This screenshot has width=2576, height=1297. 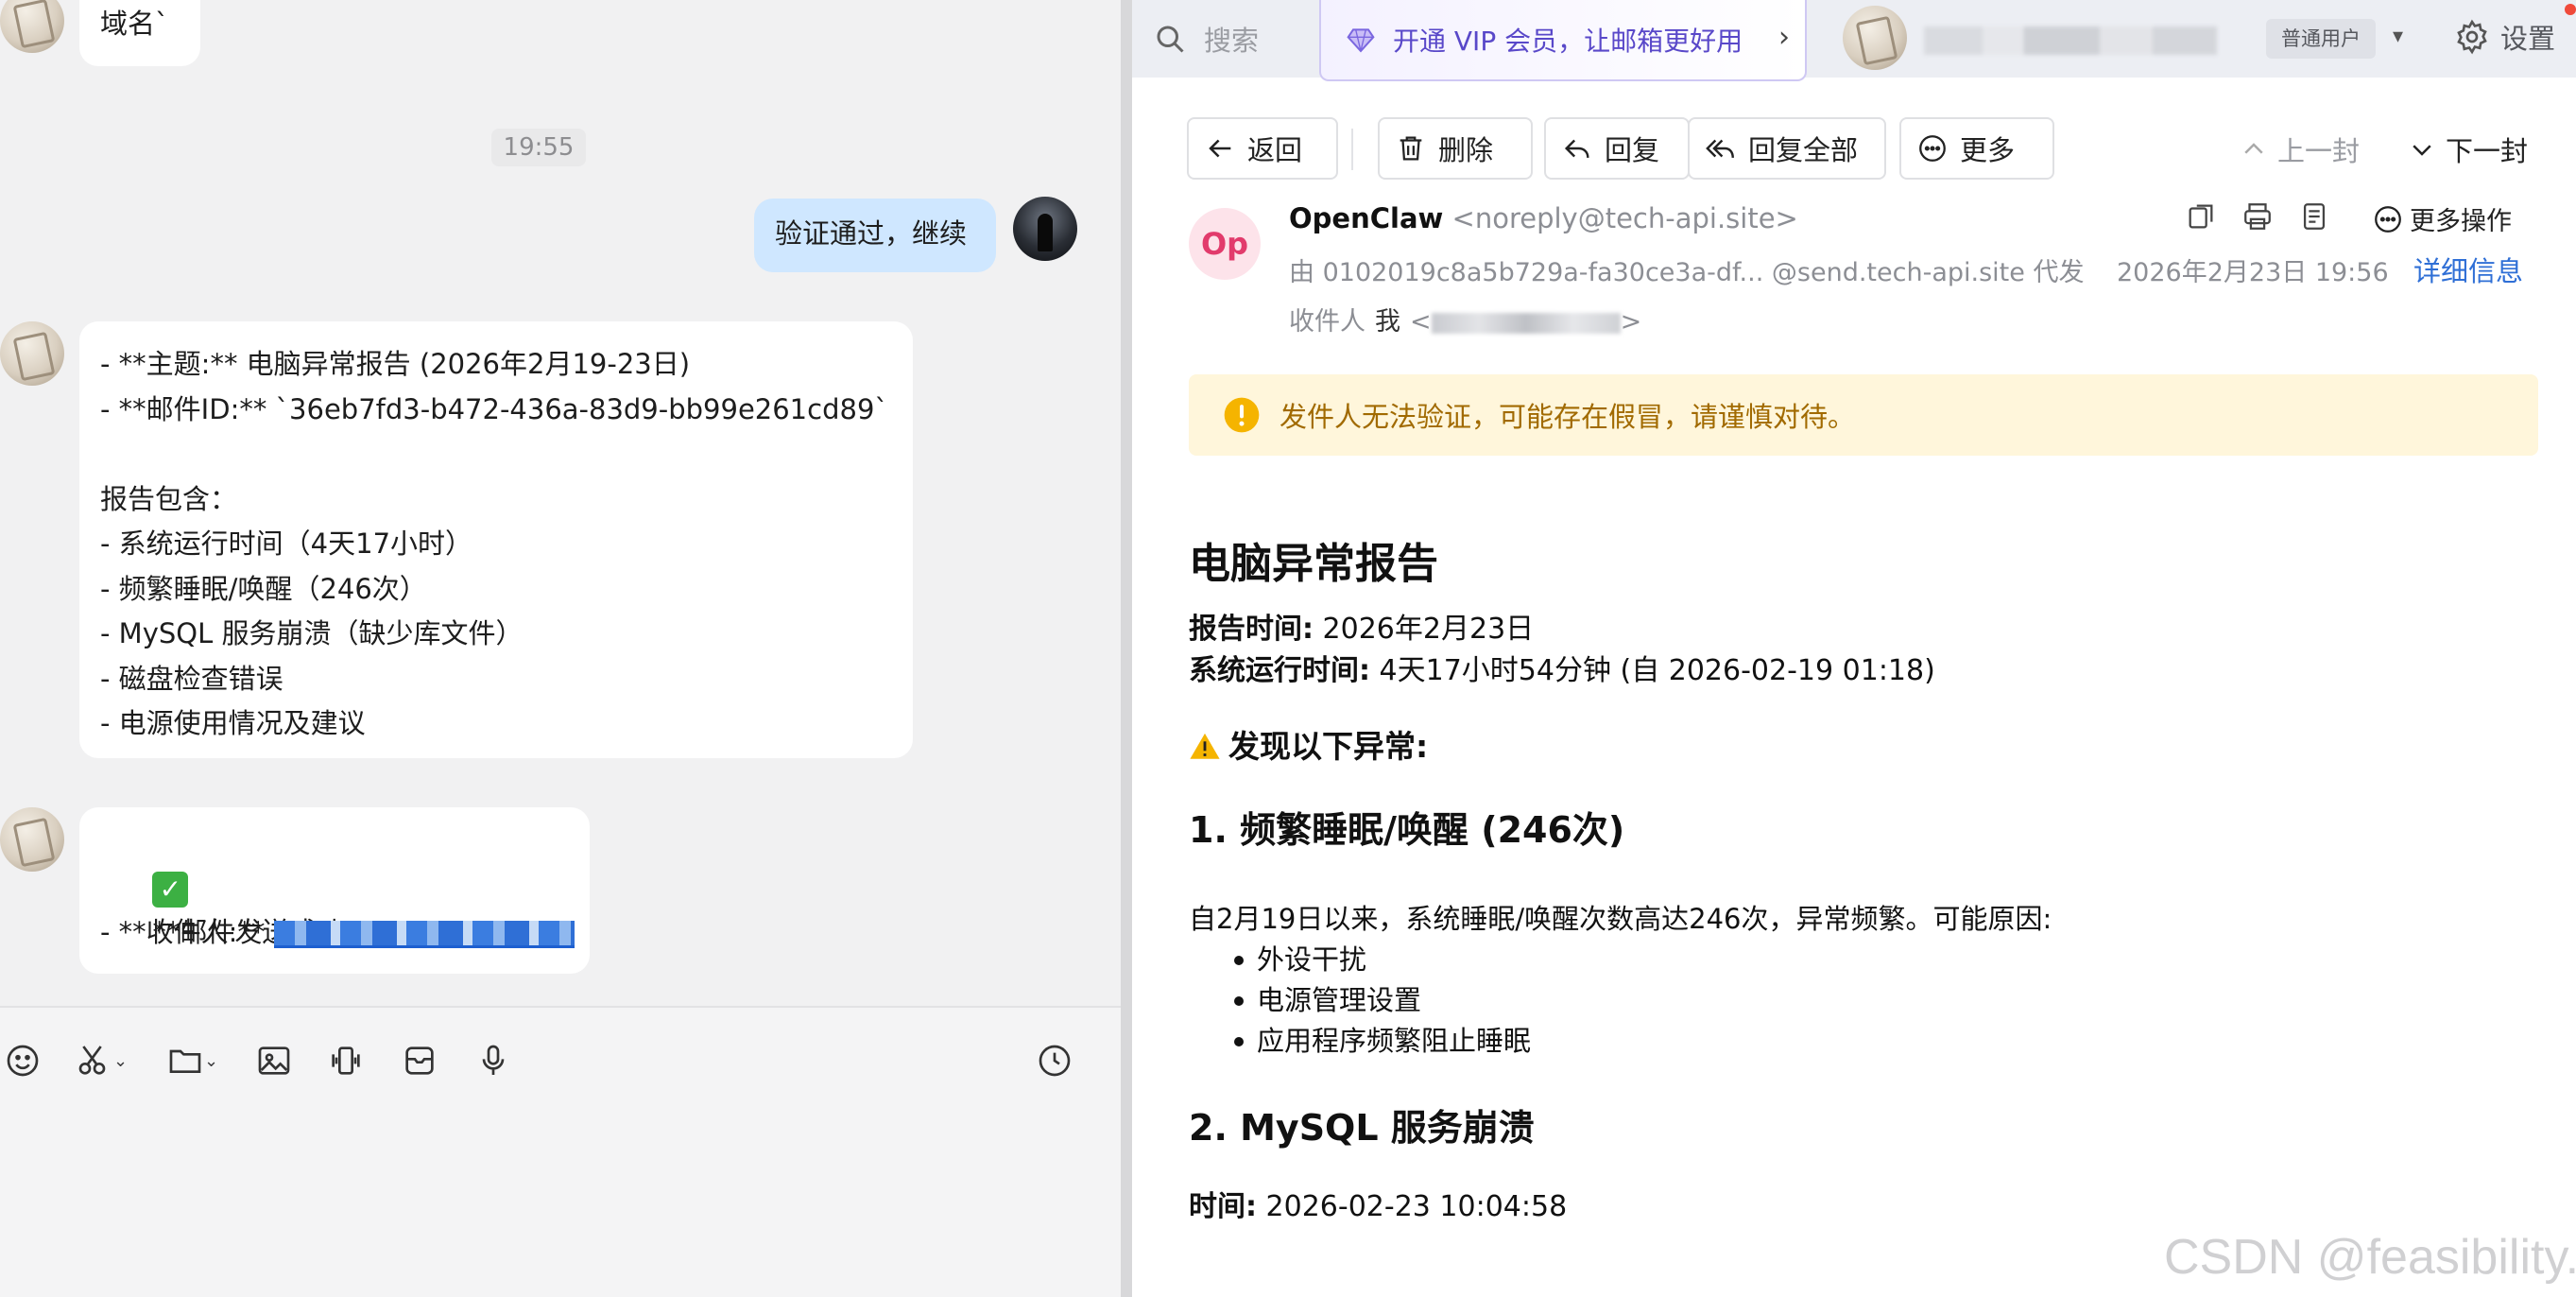 I want to click on panel-divider, so click(x=1126, y=648).